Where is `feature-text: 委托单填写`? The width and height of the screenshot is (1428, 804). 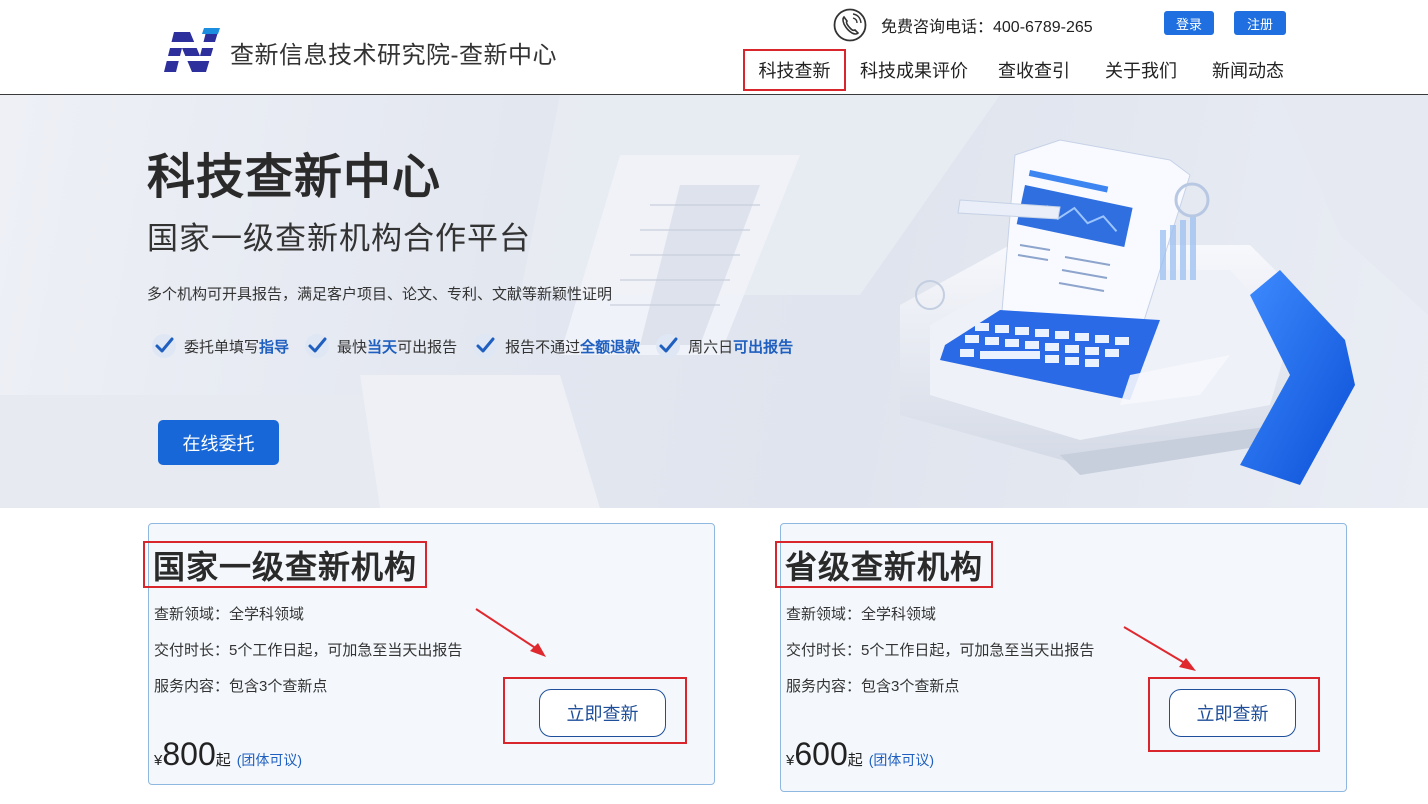 feature-text: 委托单填写 is located at coordinates (222, 347).